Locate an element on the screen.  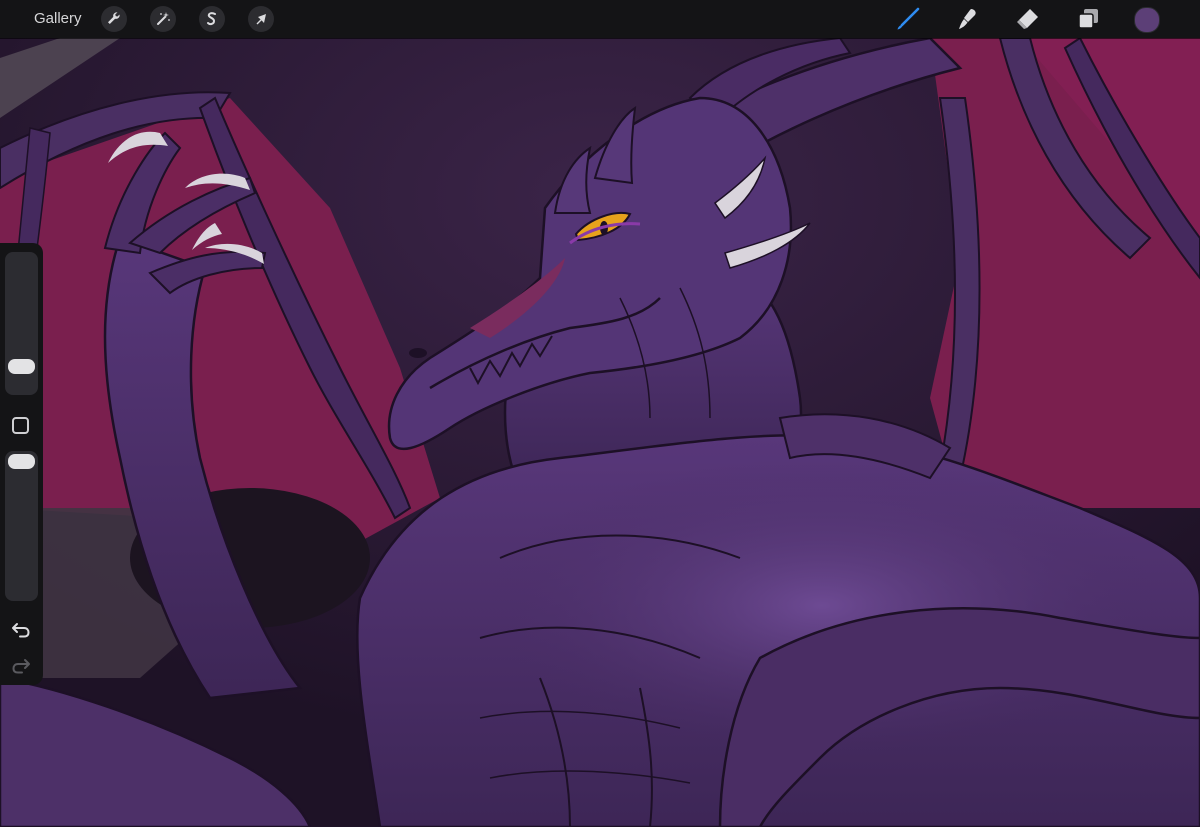
brush-icon is located at coordinates (908, 18).